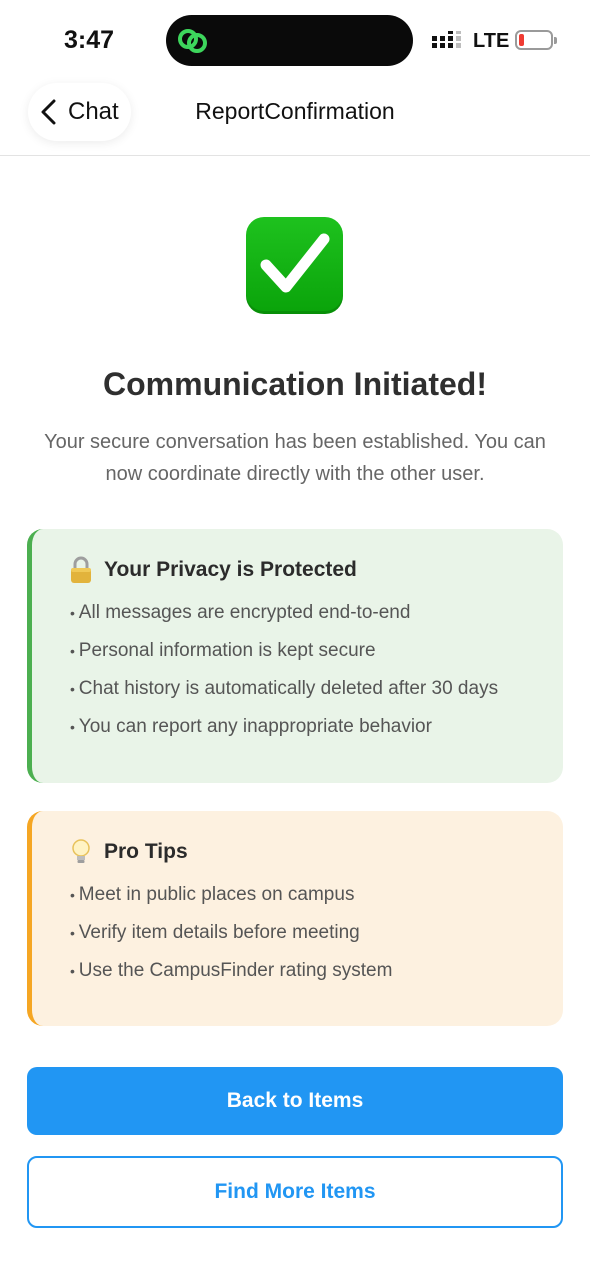 The width and height of the screenshot is (590, 1280). I want to click on lightbulb-icon, so click(81, 851).